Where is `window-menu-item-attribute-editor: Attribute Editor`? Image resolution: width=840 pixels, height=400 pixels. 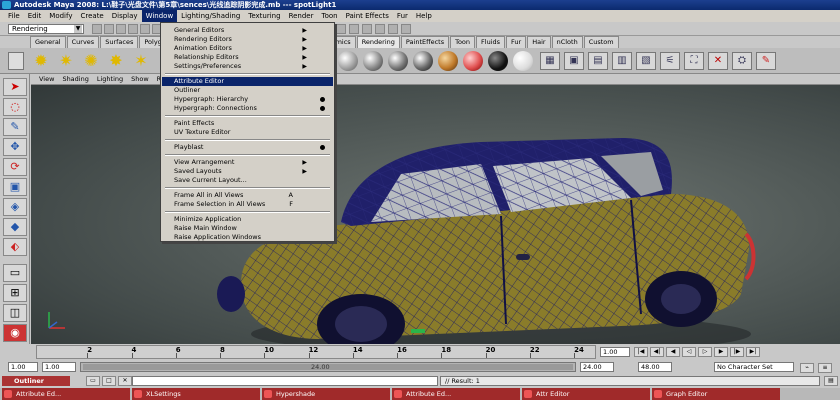
window-menu-item-attribute-editor: Attribute Editor is located at coordinates (247, 81).